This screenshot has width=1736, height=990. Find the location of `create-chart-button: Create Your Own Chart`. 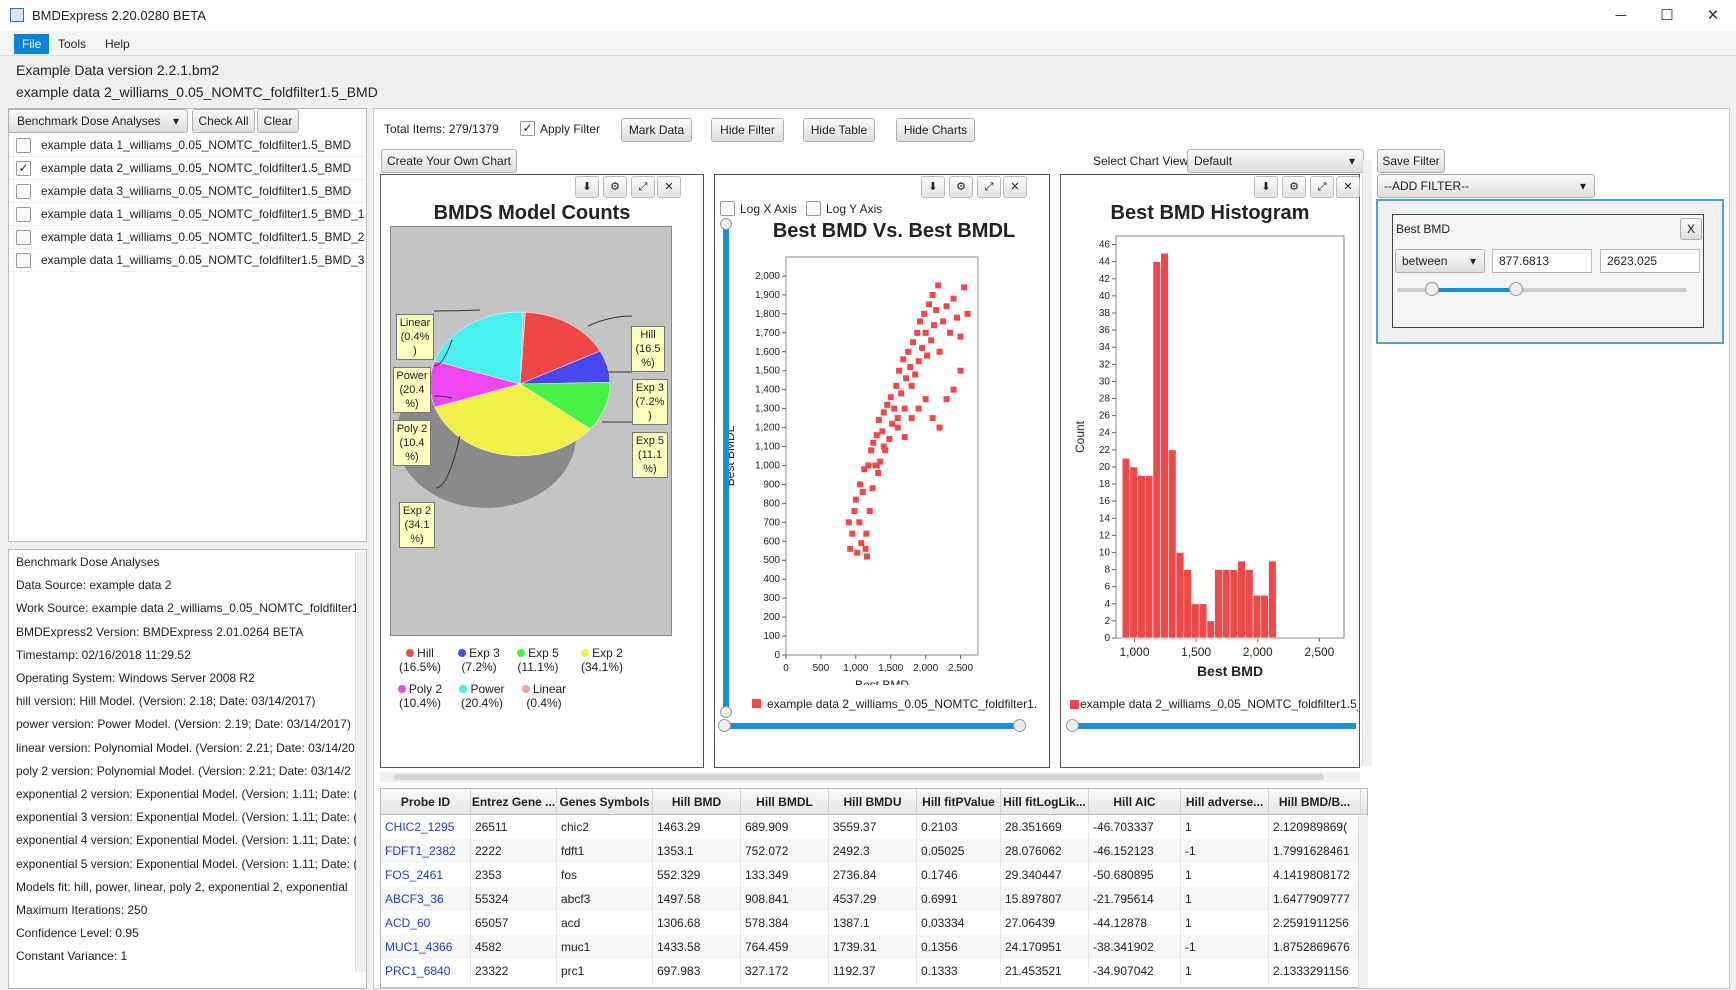

create-chart-button: Create Your Own Chart is located at coordinates (449, 161).